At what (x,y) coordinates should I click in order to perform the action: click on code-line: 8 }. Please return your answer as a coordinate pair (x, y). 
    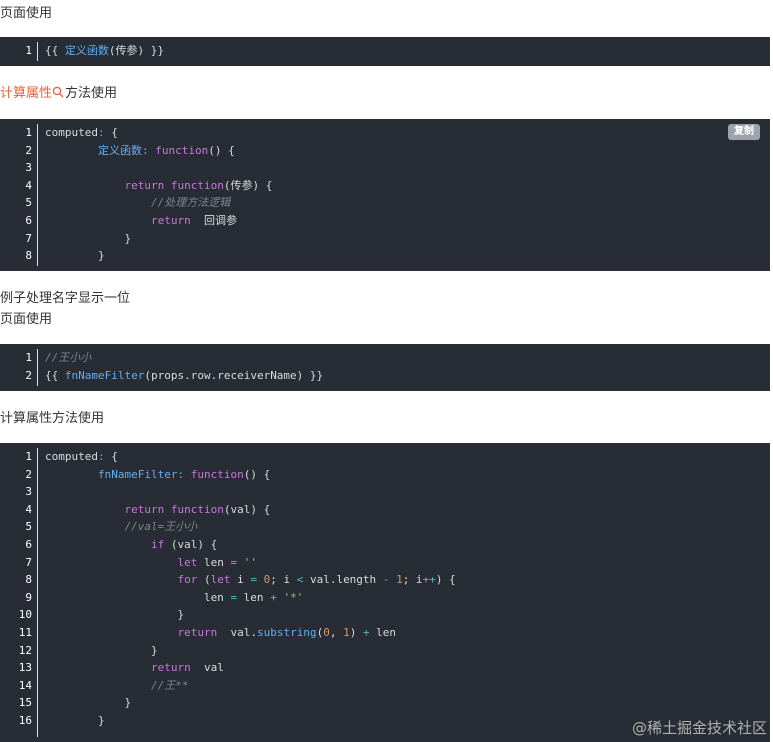
    Looking at the image, I should click on (385, 256).